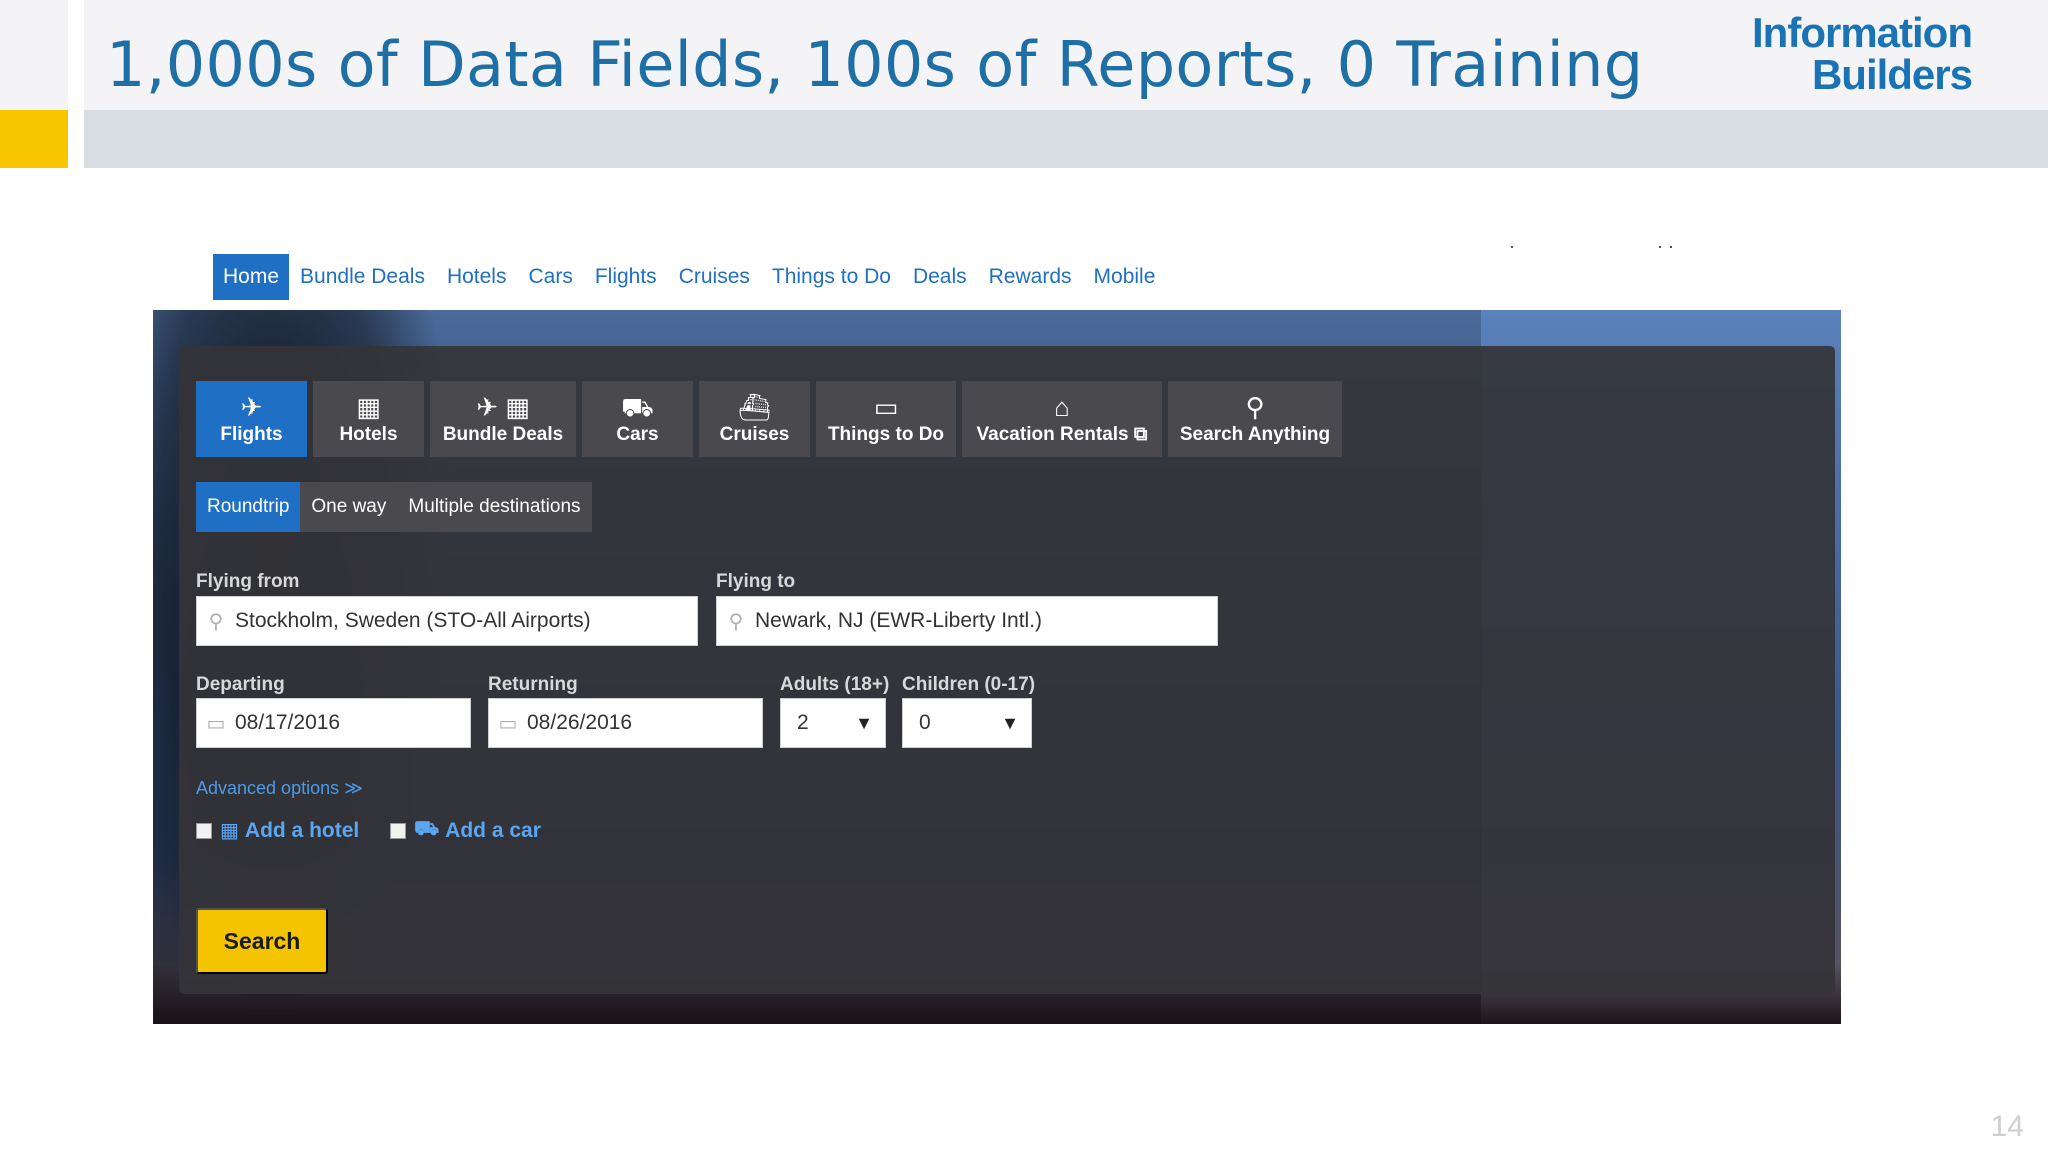 This screenshot has width=2048, height=1152. What do you see at coordinates (833, 723) in the screenshot?
I see `adults-select: 2 ▼` at bounding box center [833, 723].